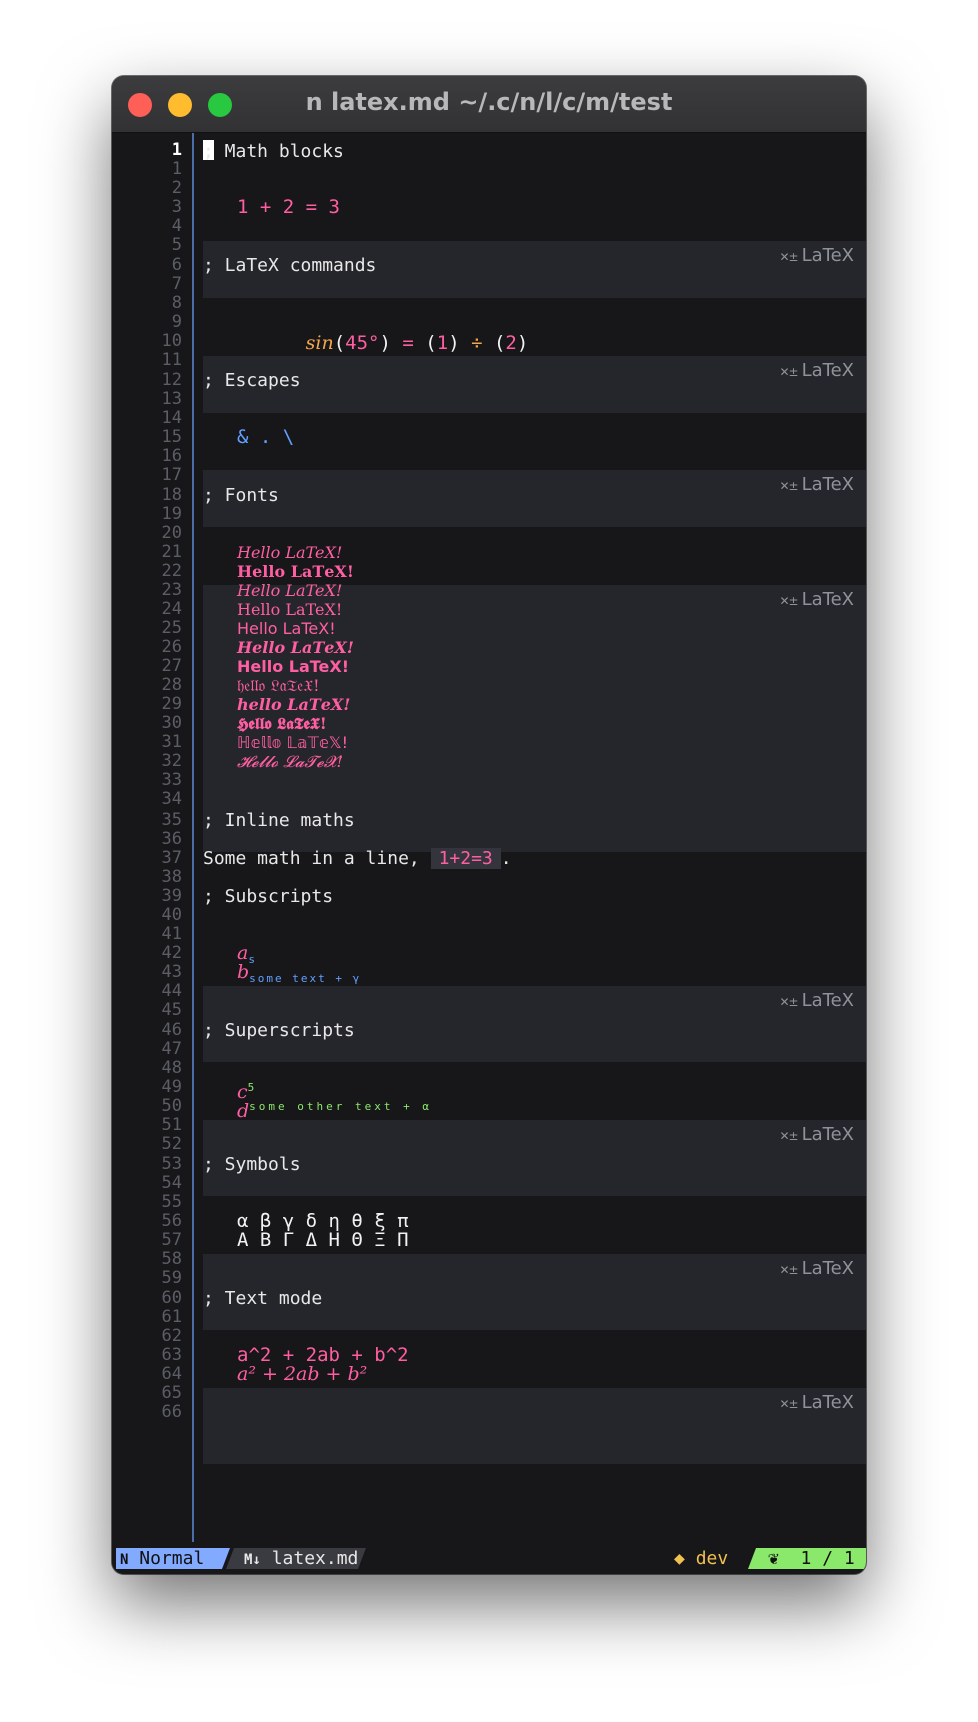 This screenshot has width=978, height=1722. What do you see at coordinates (171, 1106) in the screenshot?
I see `line-number: 50` at bounding box center [171, 1106].